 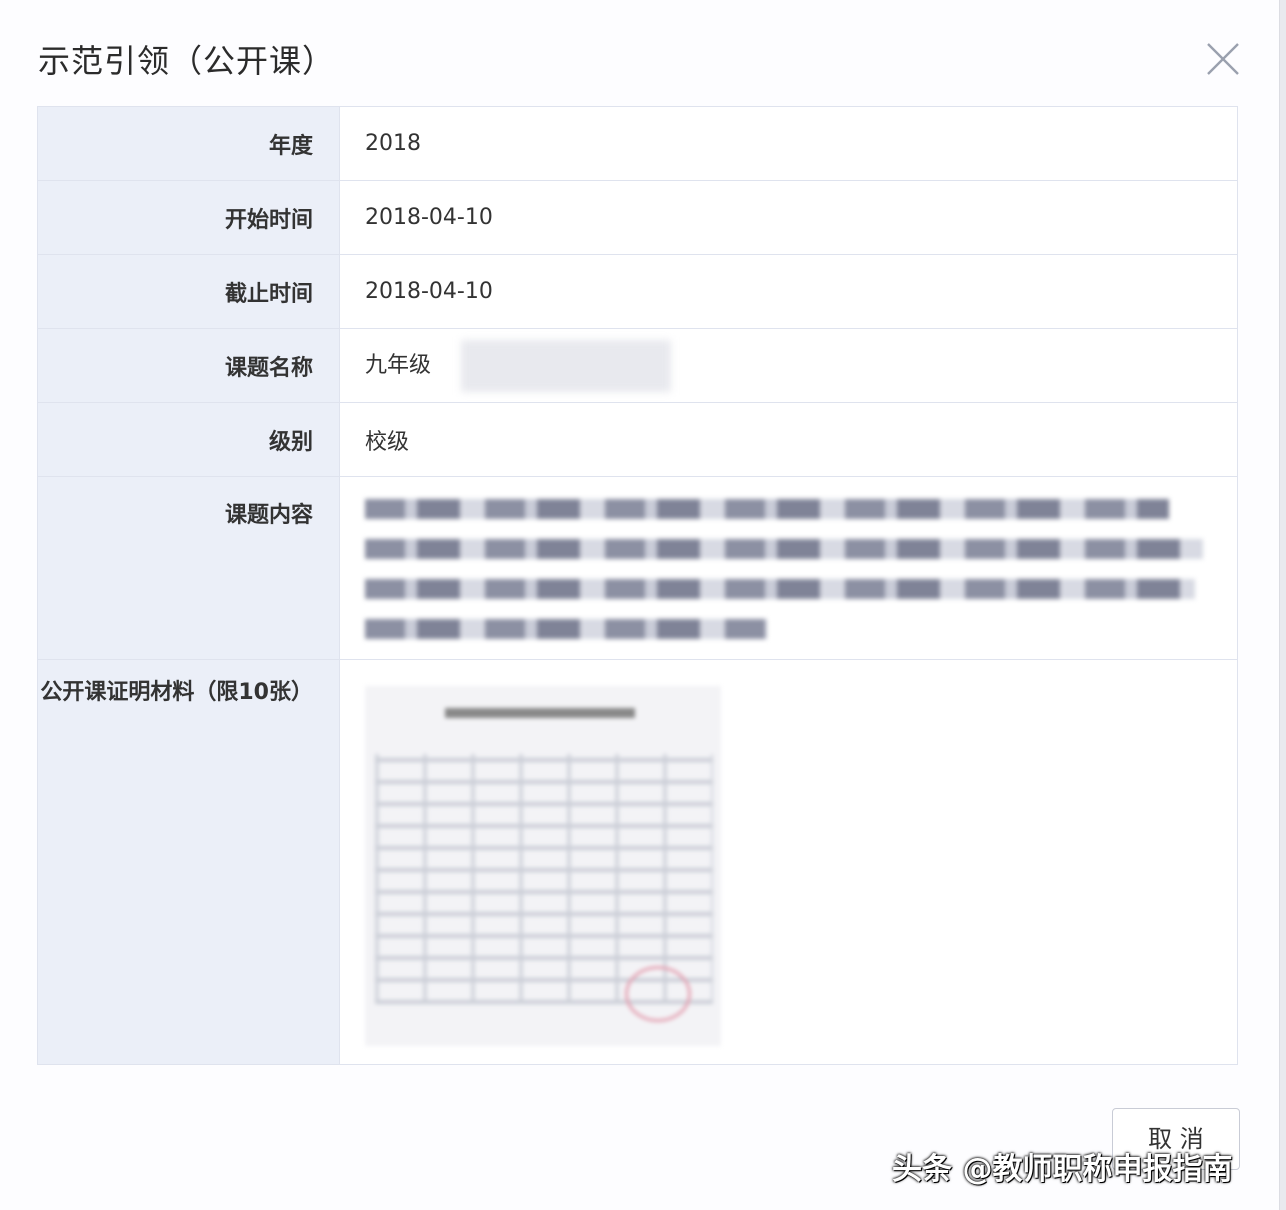 I want to click on content-label: 课题内容, so click(x=188, y=568).